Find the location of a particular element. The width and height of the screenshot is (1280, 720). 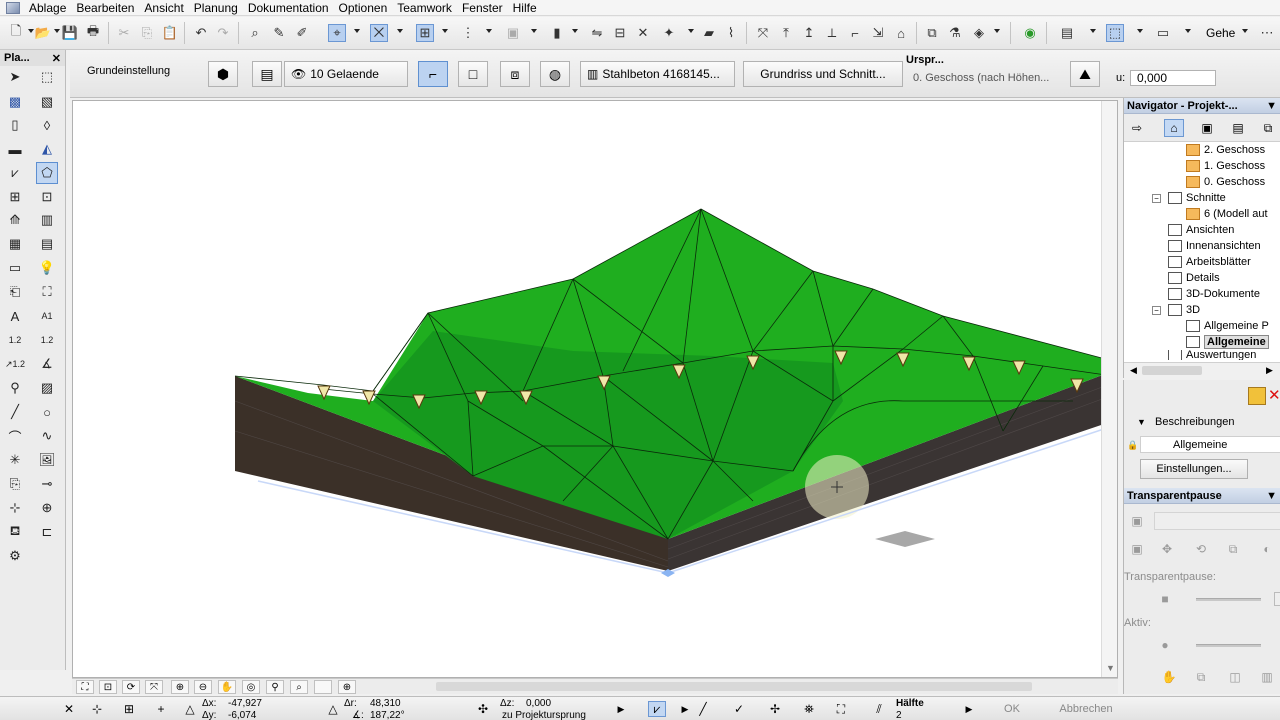

offset-icon: ↥ is located at coordinates (809, 33).